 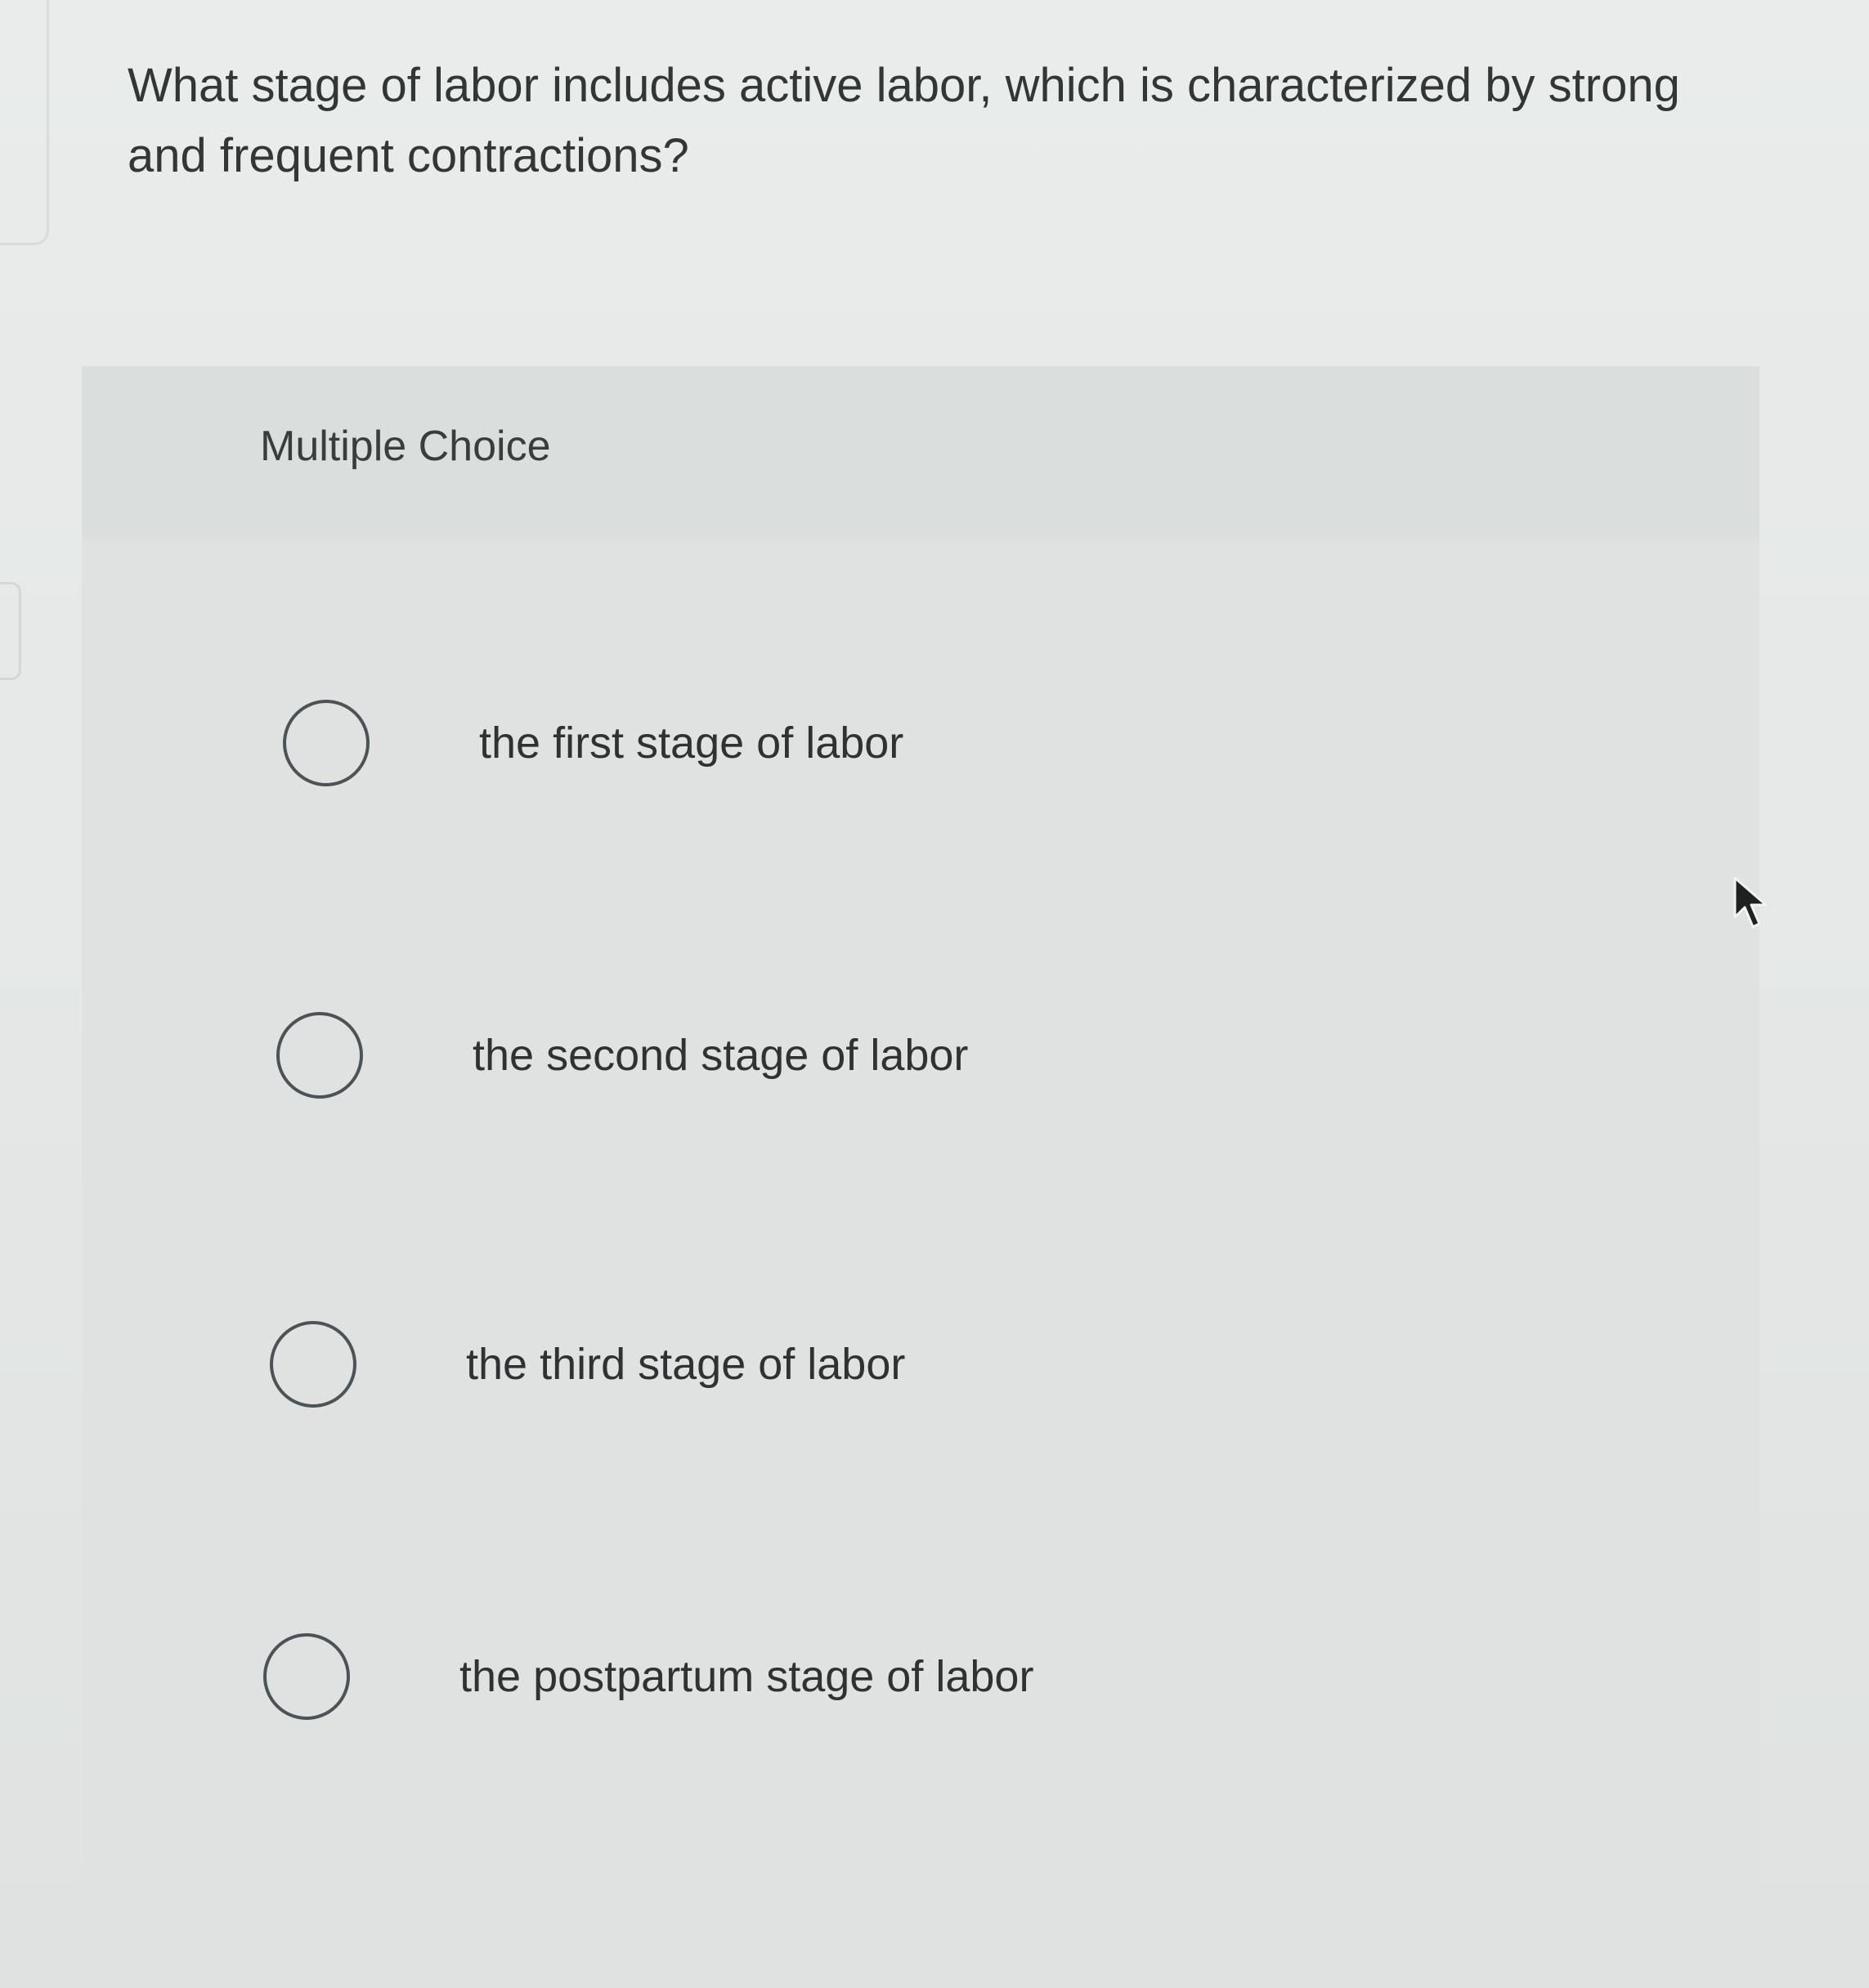 What do you see at coordinates (746, 1677) in the screenshot?
I see `answer-option-4-label: the postpartum stage of labor` at bounding box center [746, 1677].